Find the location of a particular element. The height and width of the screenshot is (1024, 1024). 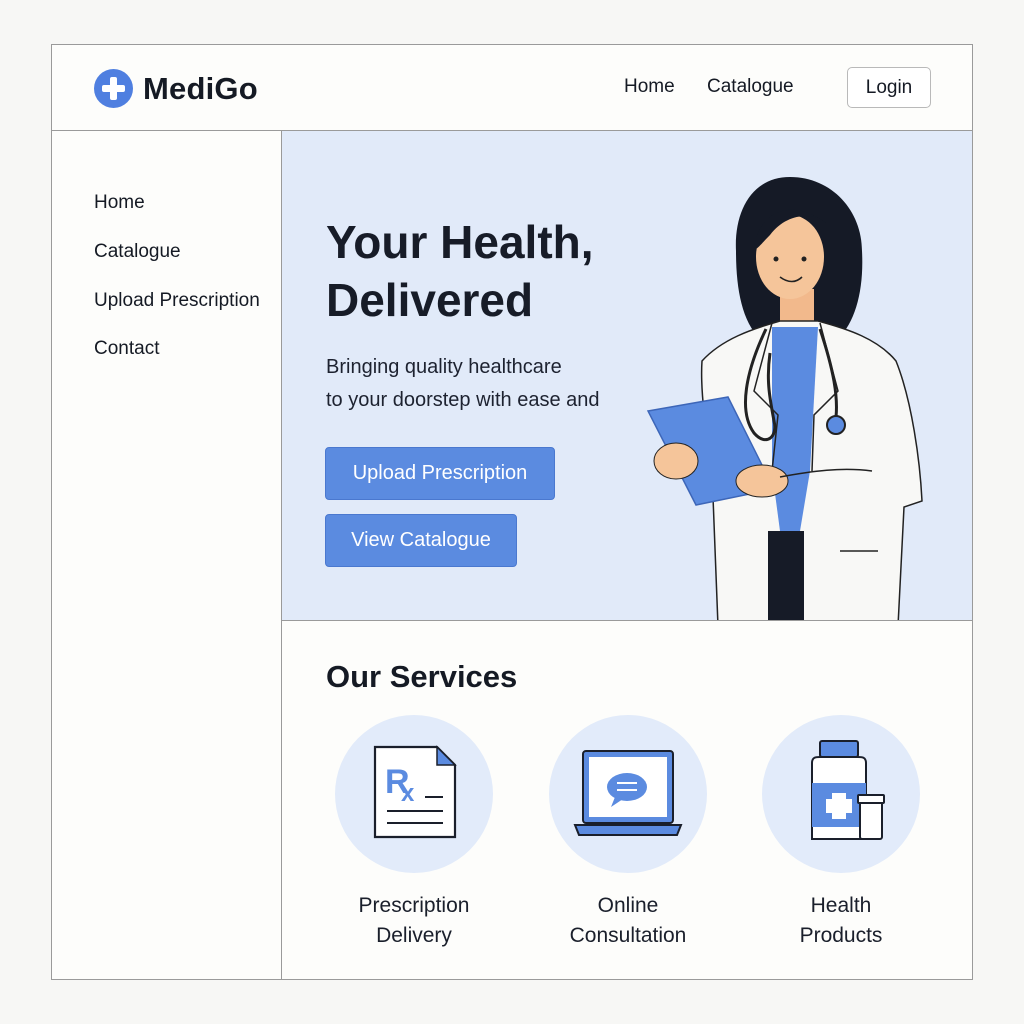

login-button: Login is located at coordinates (889, 87).